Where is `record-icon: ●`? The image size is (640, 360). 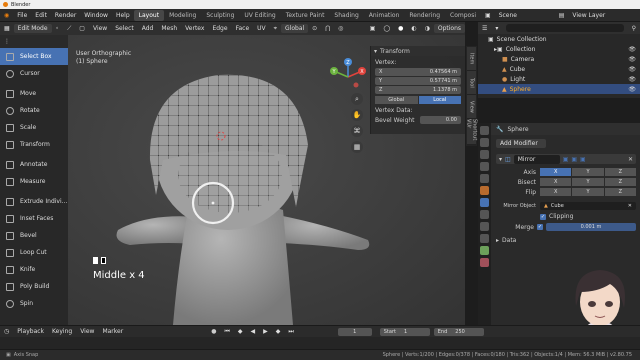 record-icon: ● is located at coordinates (213, 331).